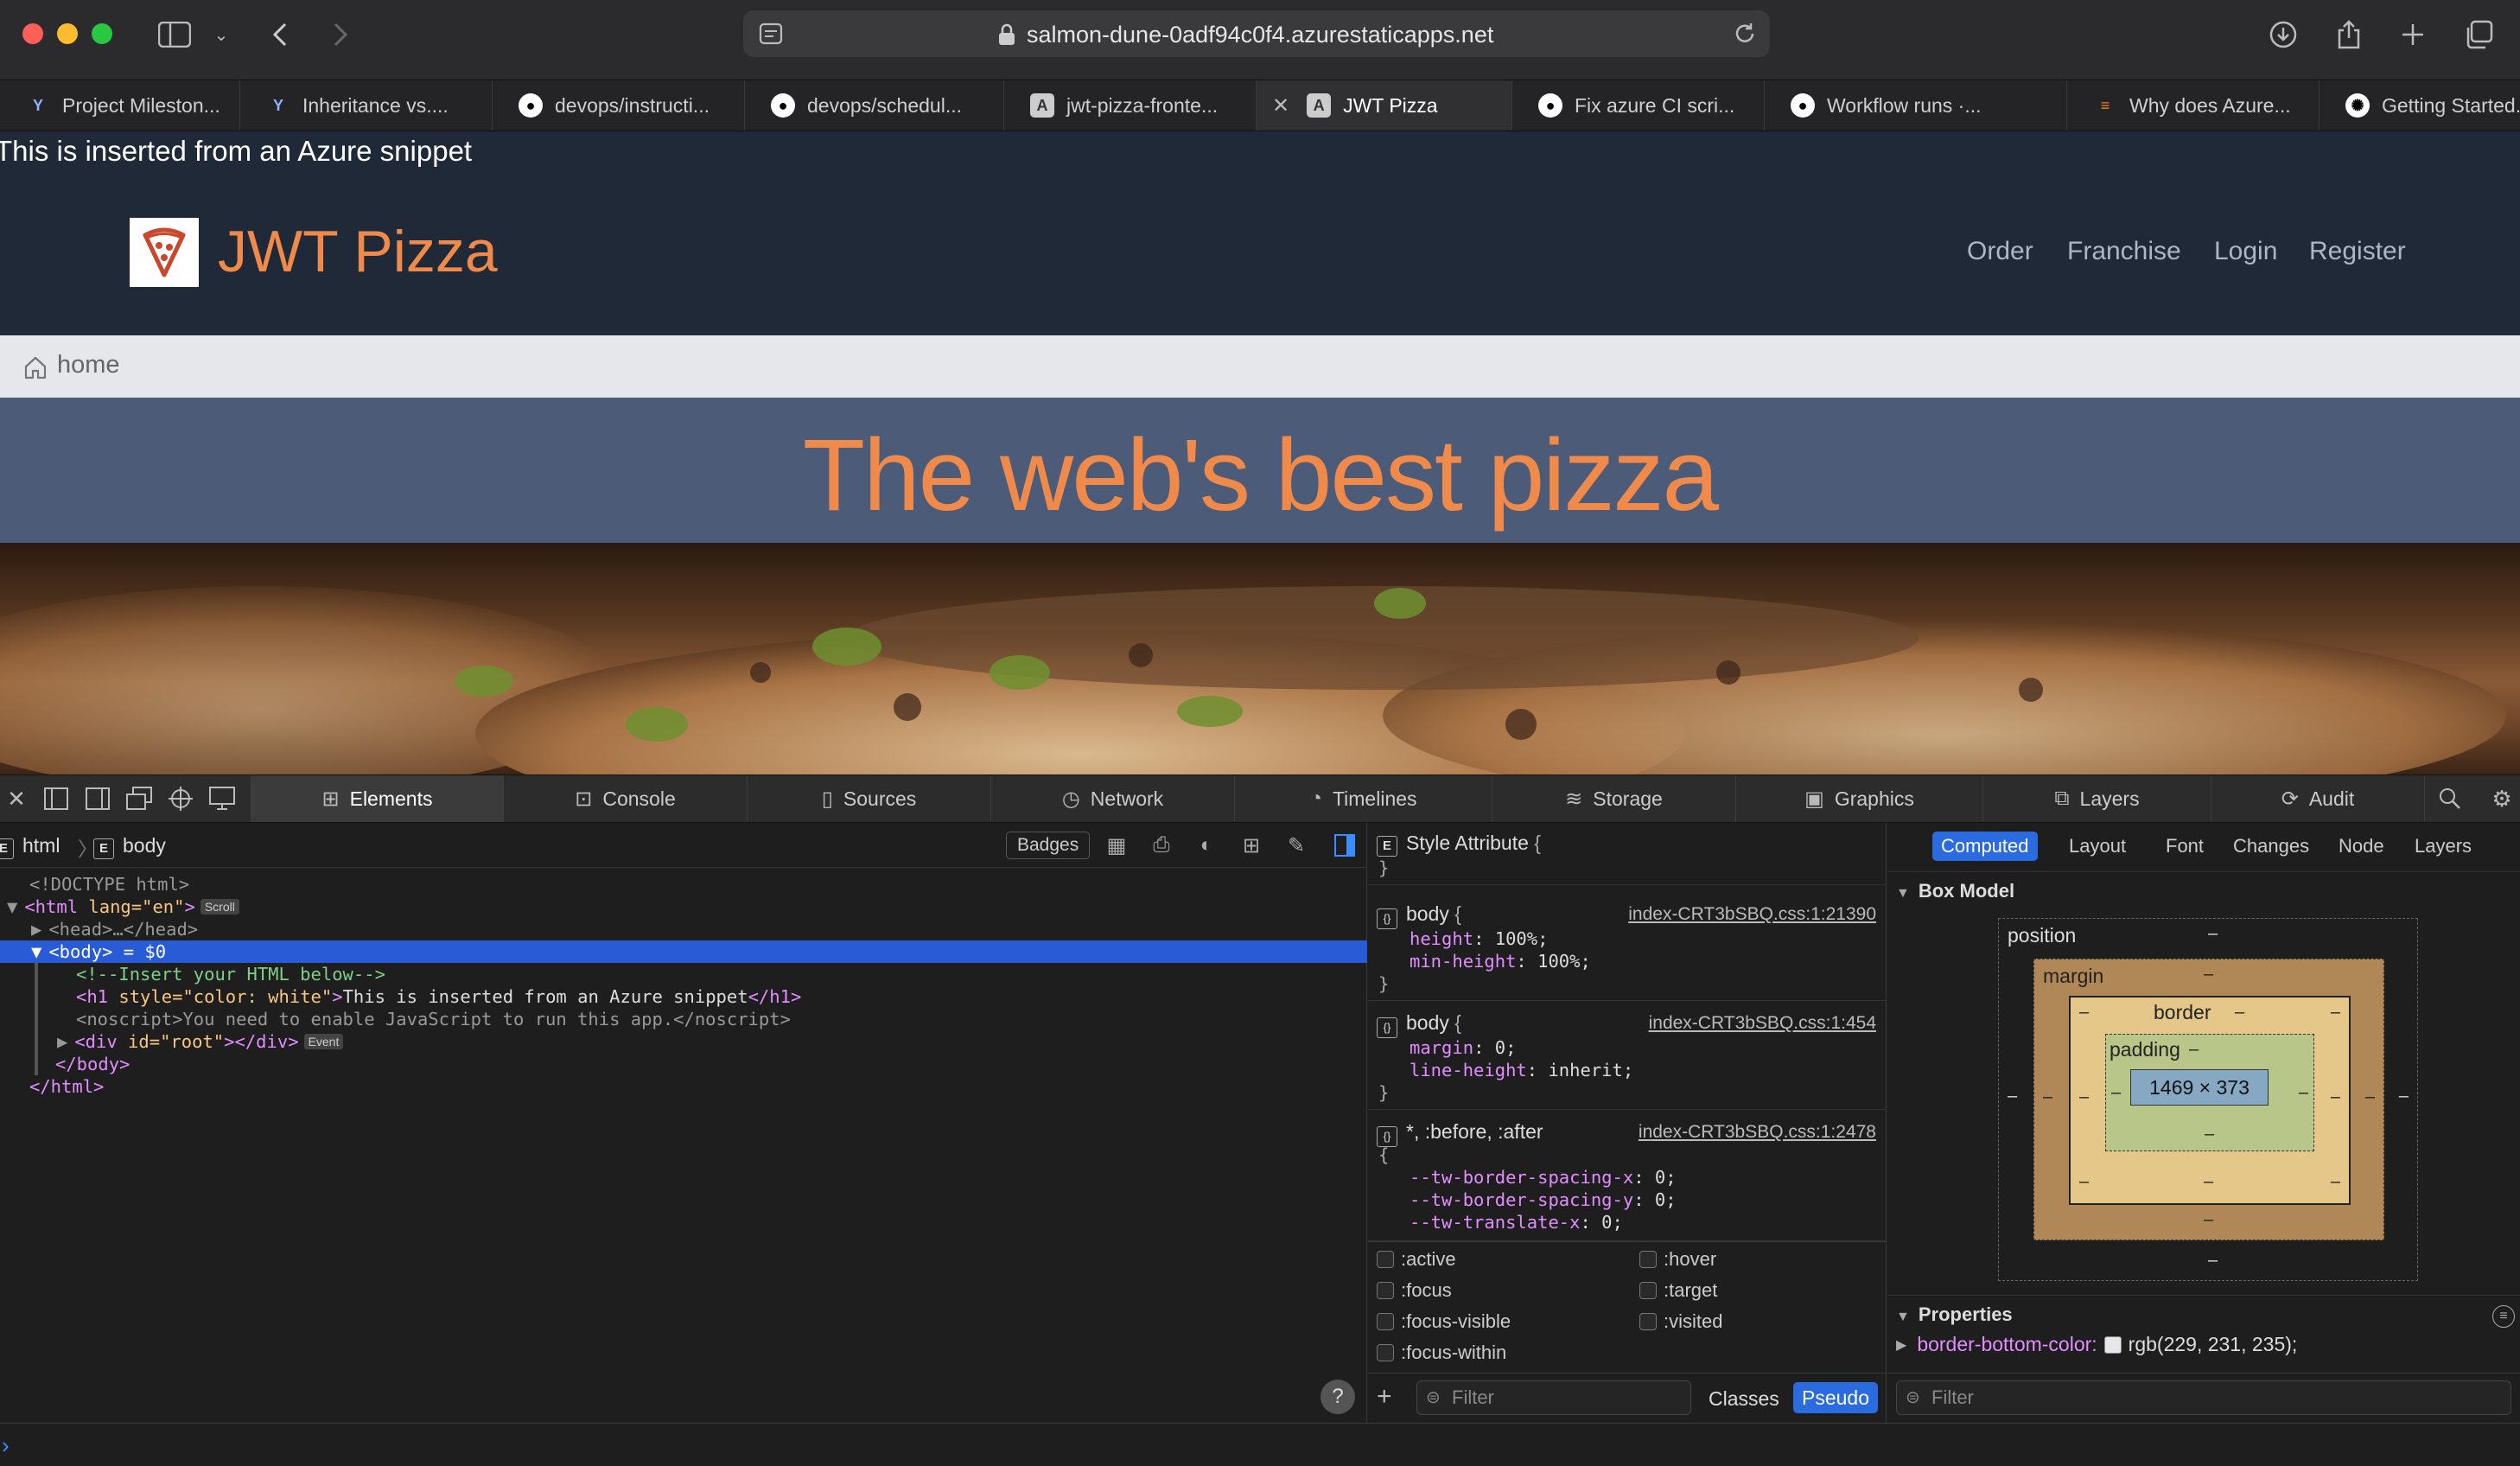 Image resolution: width=2520 pixels, height=1466 pixels. I want to click on gear-icon: ⚙, so click(2502, 798).